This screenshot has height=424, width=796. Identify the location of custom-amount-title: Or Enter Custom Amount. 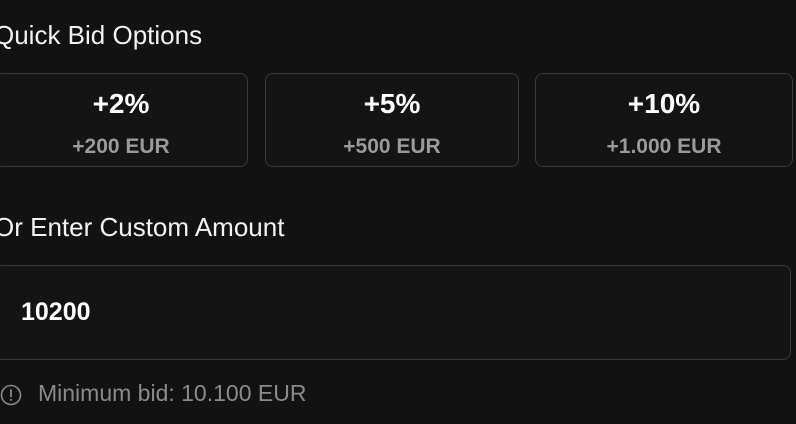
(142, 227).